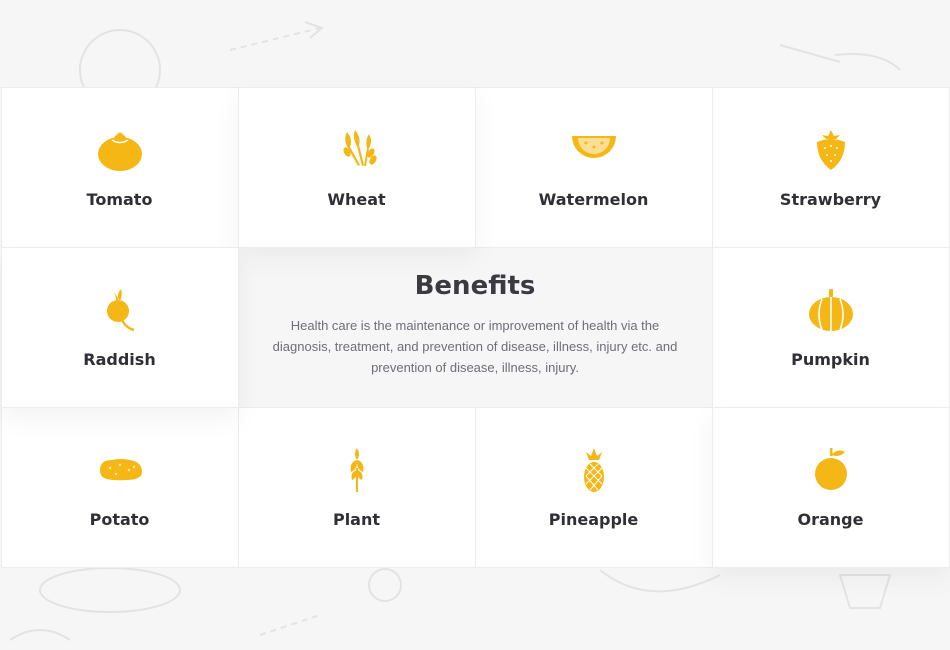 The image size is (950, 650). Describe the element at coordinates (119, 199) in the screenshot. I see `item-label: Tomato` at that location.